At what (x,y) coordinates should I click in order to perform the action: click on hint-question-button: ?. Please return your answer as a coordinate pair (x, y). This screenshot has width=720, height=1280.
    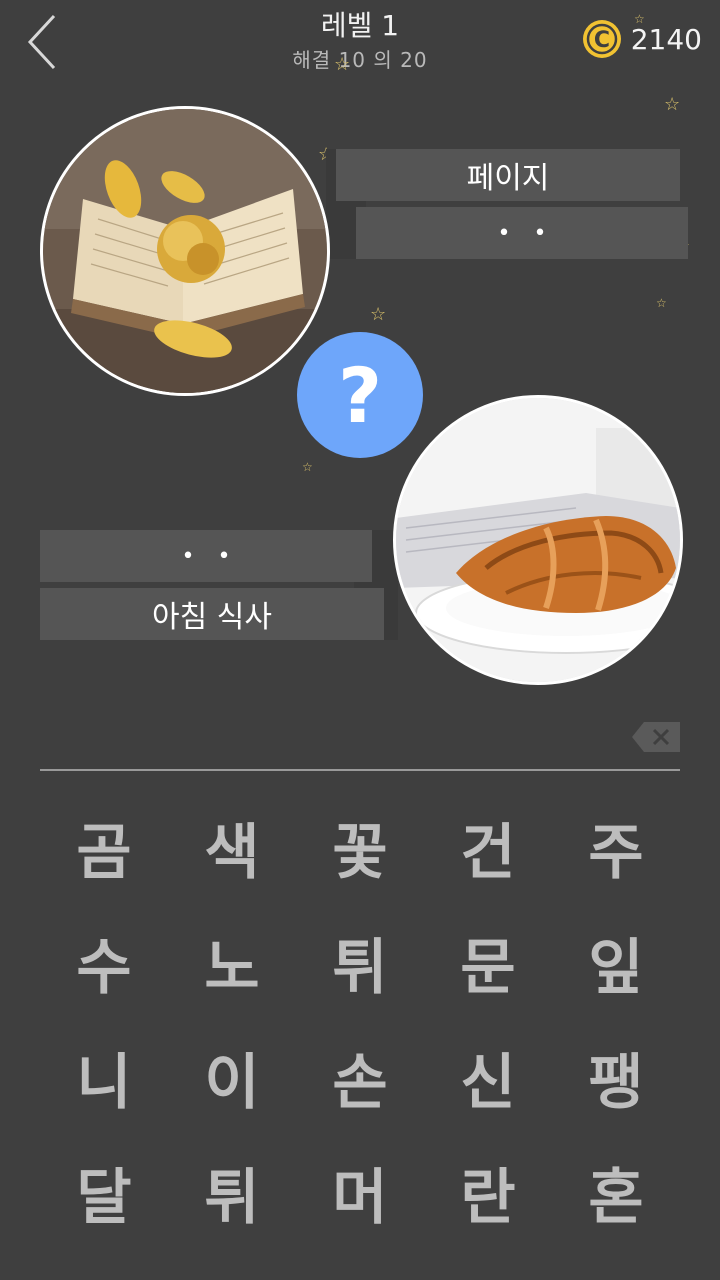
    Looking at the image, I should click on (360, 395).